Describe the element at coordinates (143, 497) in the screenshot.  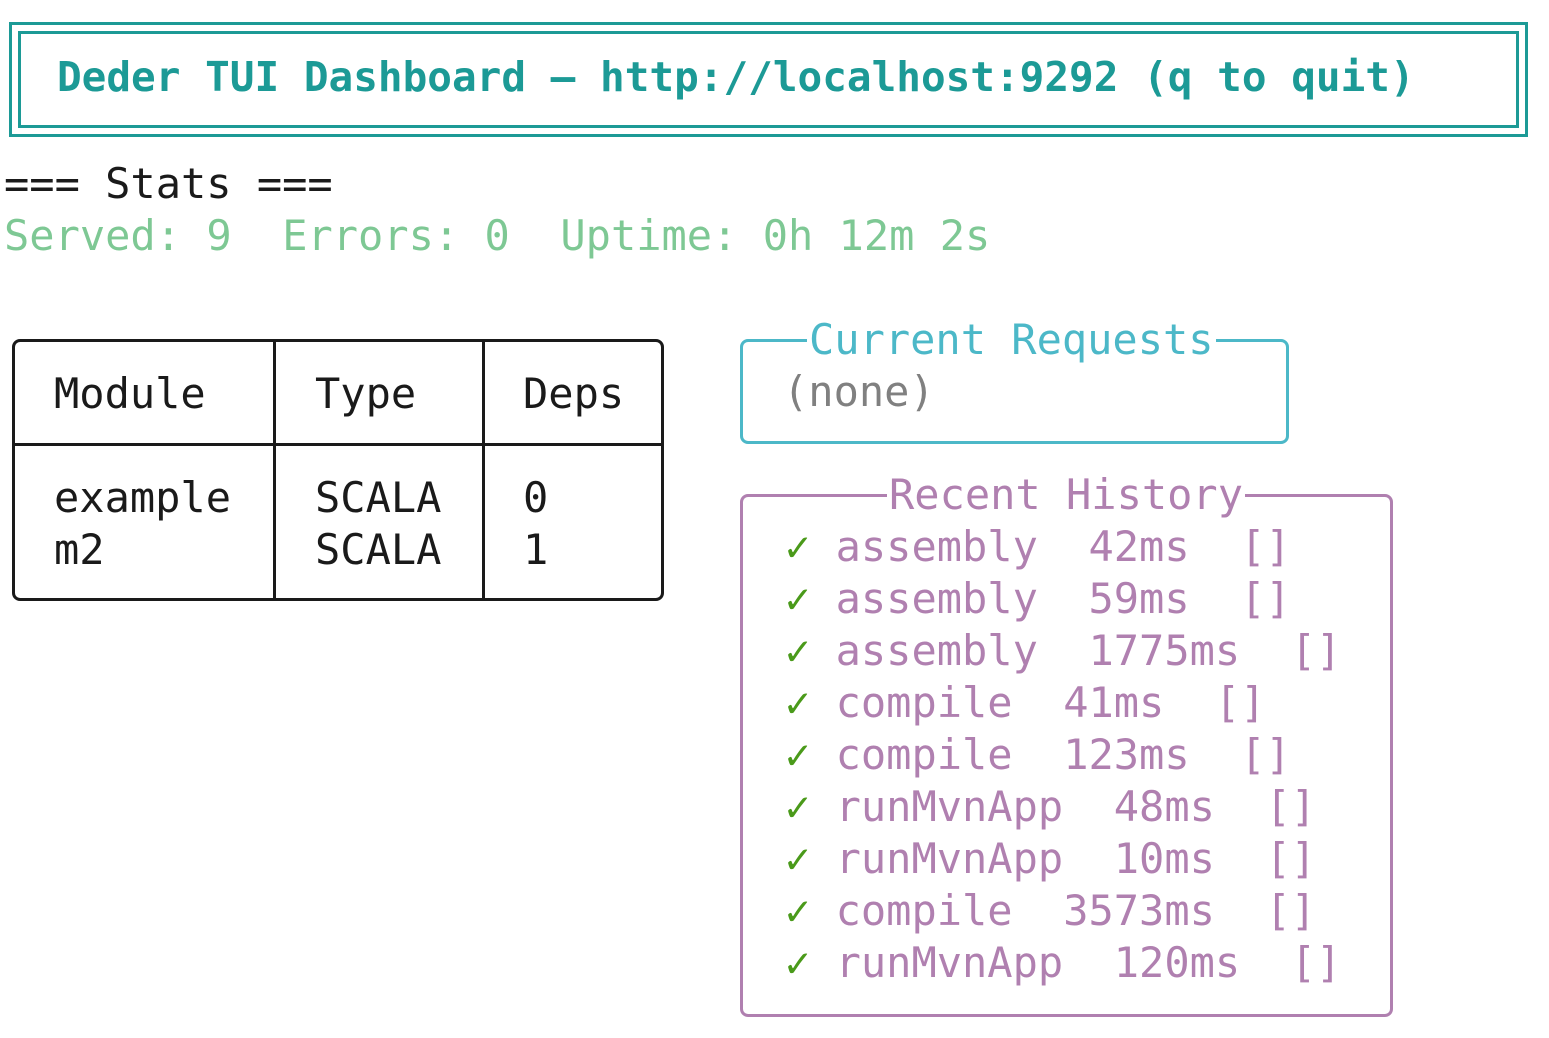
I see `module-name-cell: example` at that location.